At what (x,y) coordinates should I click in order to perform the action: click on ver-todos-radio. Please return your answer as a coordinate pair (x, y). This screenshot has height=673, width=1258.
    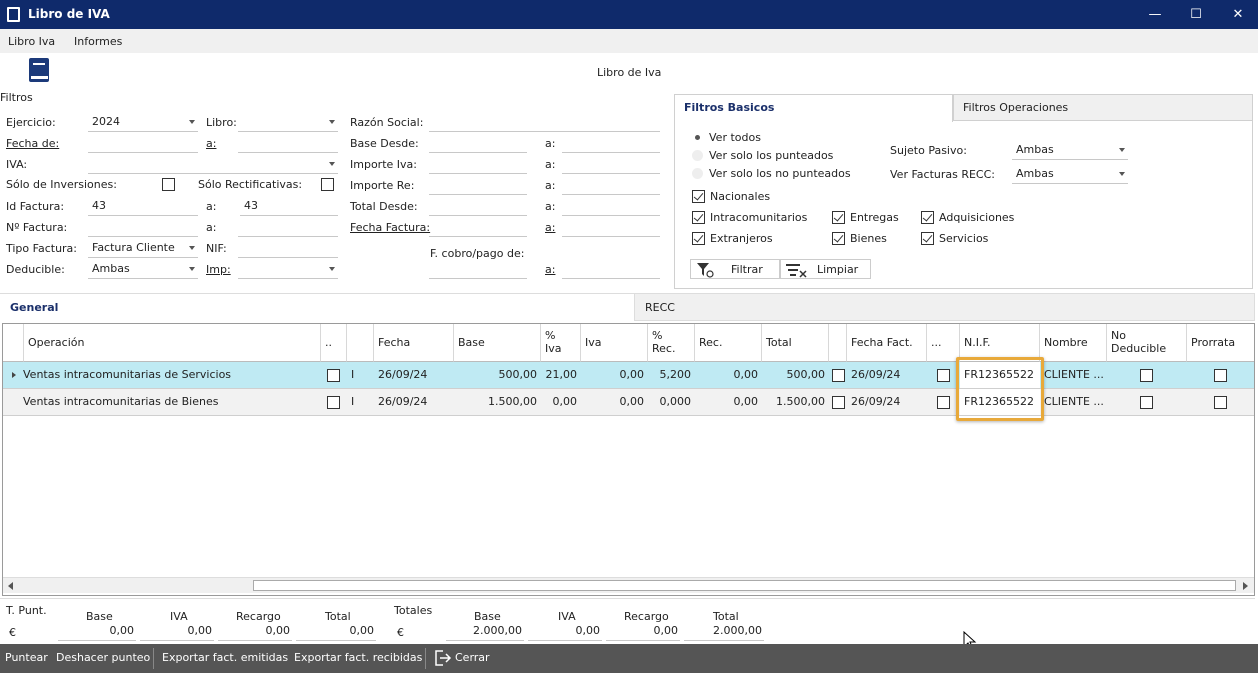
    Looking at the image, I should click on (697, 137).